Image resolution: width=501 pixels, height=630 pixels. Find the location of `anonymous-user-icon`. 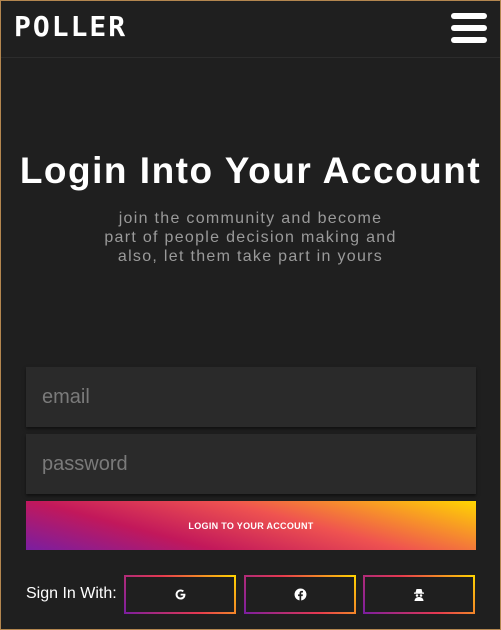

anonymous-user-icon is located at coordinates (419, 595).